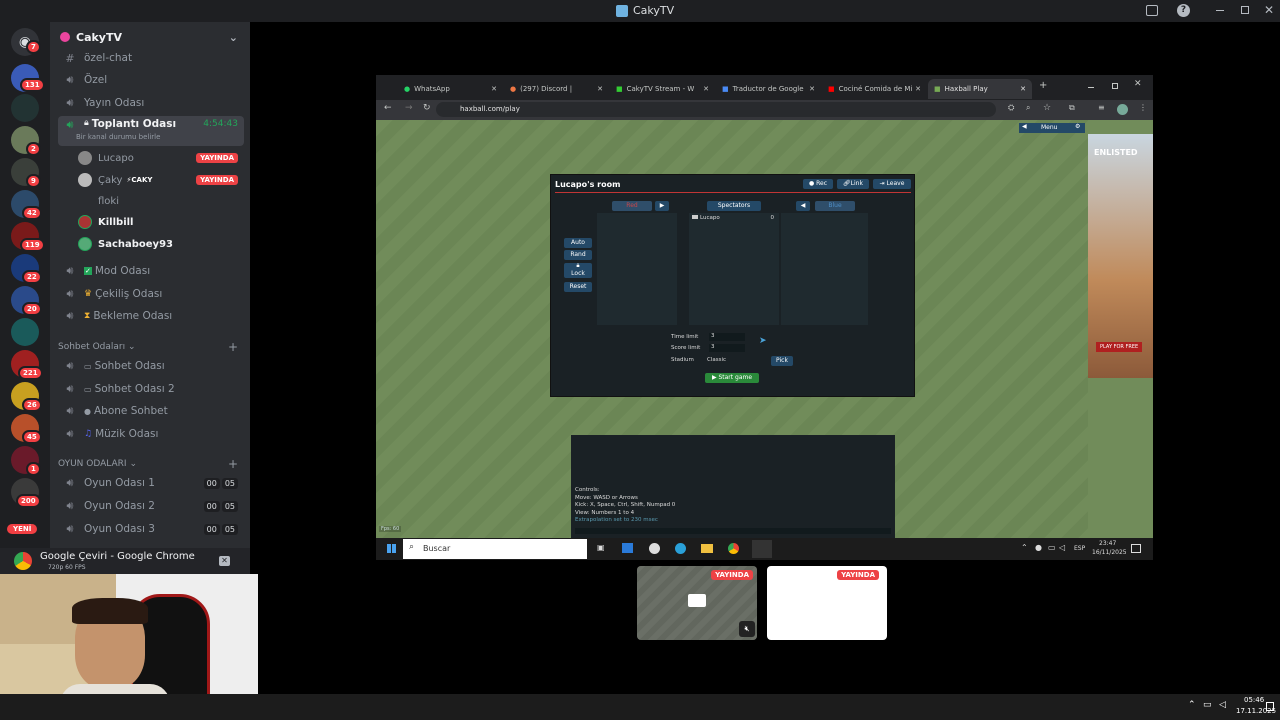  I want to click on voice-member: Çaky ⚡CAKY YAYINDA, so click(161, 180).